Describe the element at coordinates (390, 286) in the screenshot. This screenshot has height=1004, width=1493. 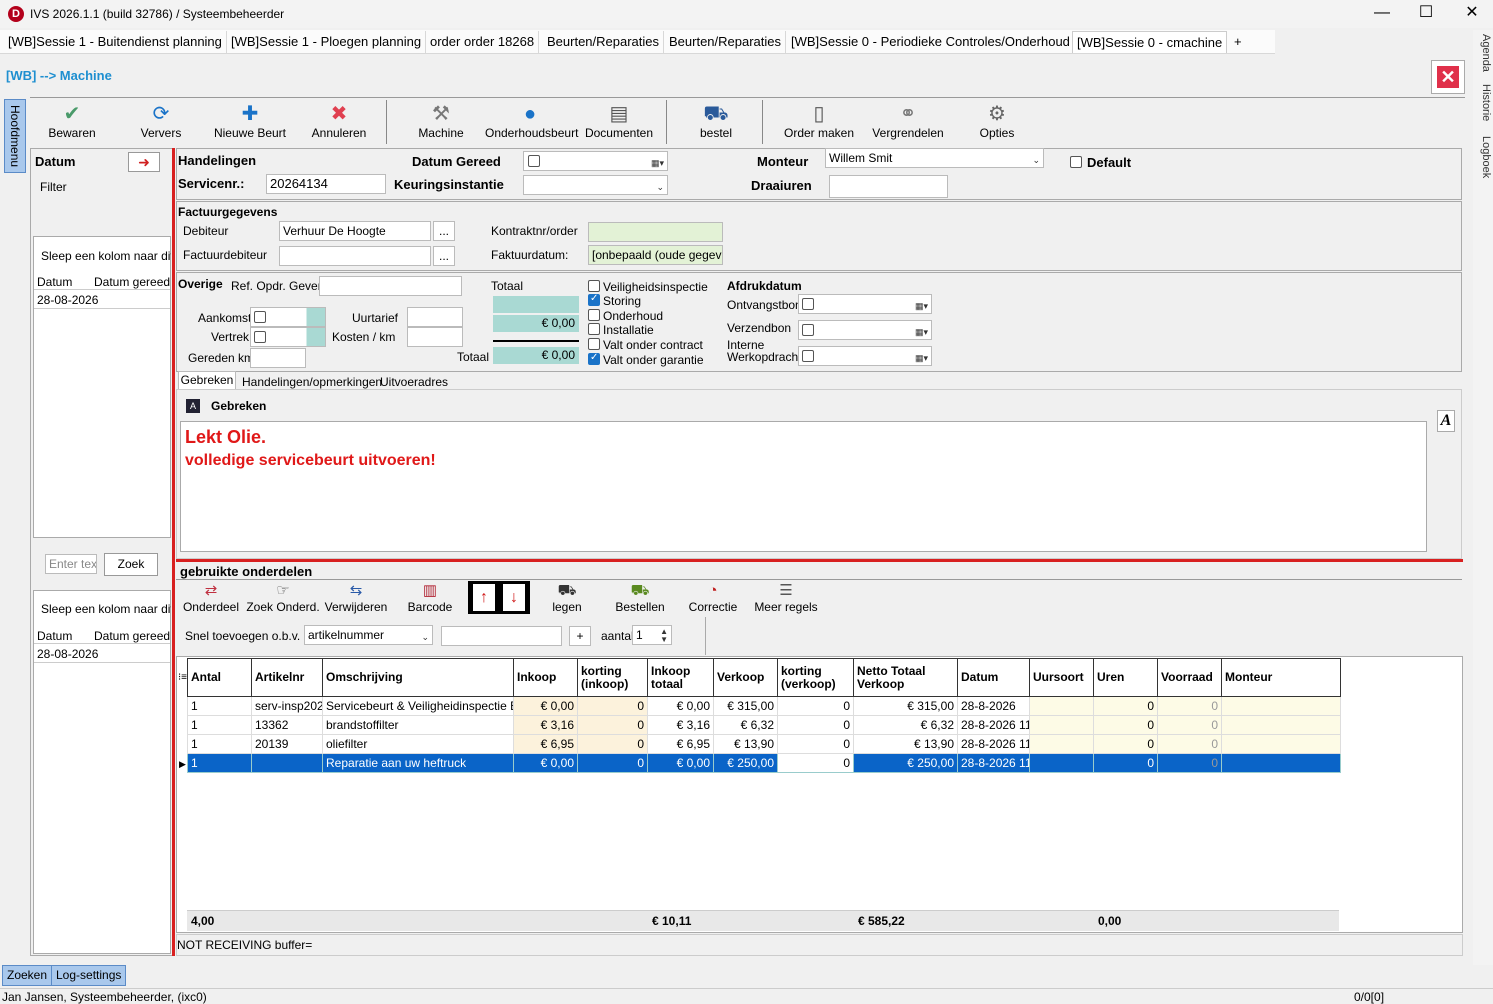
I see `ref-opdr-gever-field` at that location.